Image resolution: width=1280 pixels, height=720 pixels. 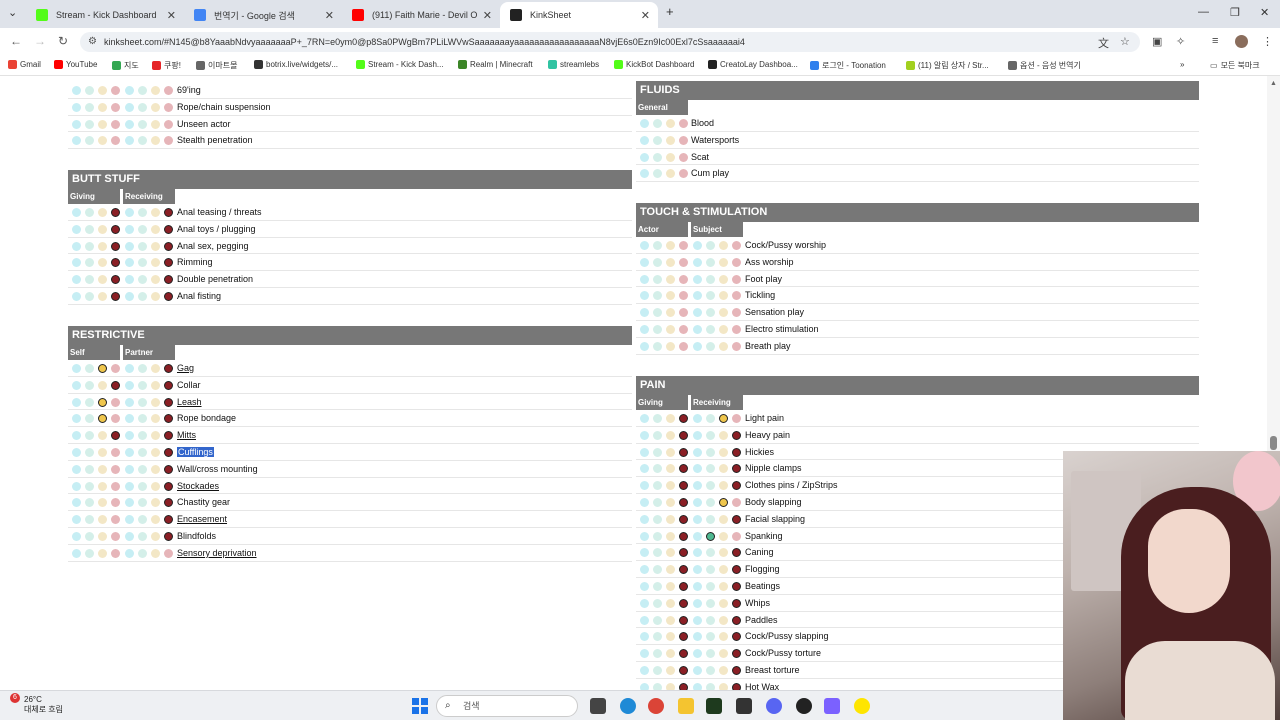 What do you see at coordinates (421, 15) in the screenshot?
I see `browser-tab-2: (911) Faith Marie - Devil O ✕` at bounding box center [421, 15].